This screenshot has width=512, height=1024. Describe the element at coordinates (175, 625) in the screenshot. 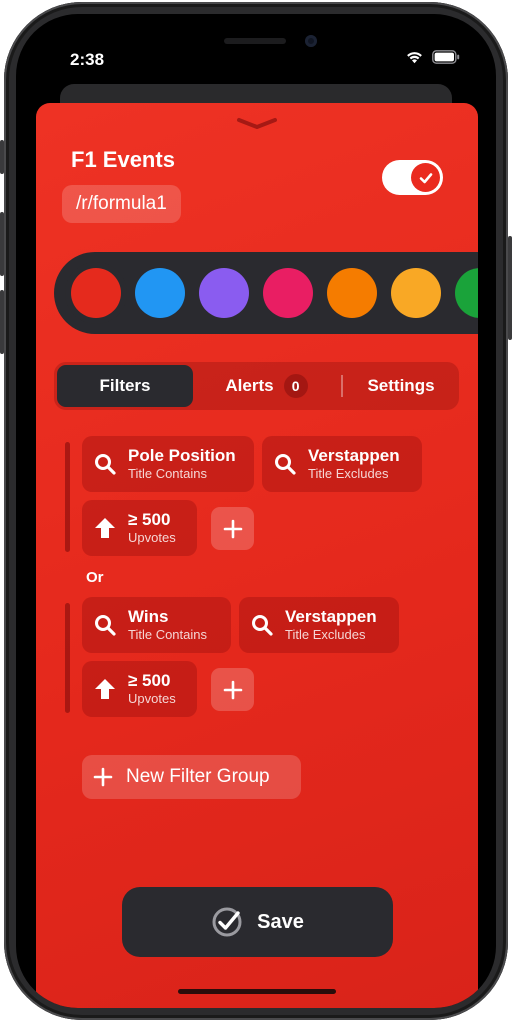

I see `chip-text: Wins Title Contains` at that location.